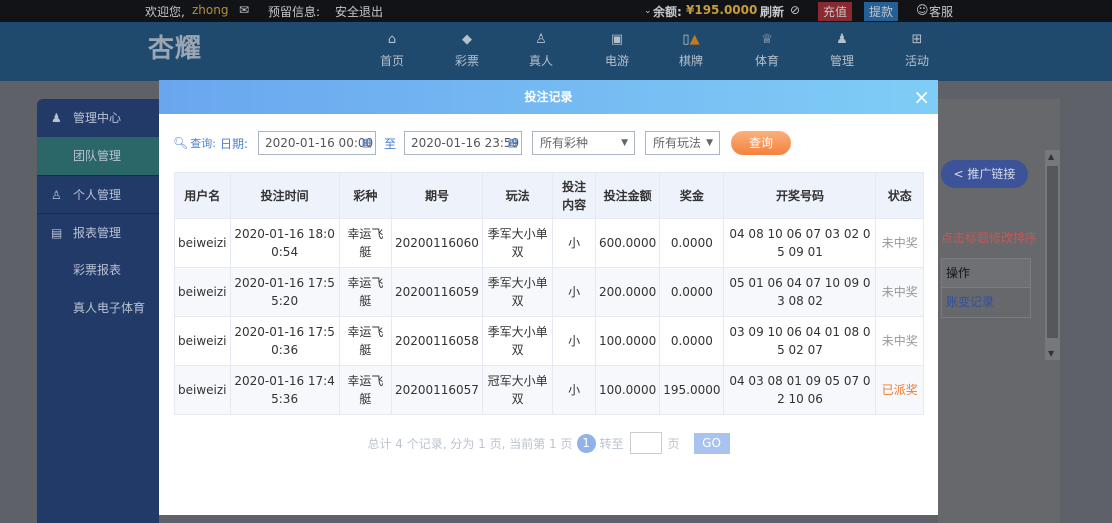 This screenshot has width=1112, height=523. I want to click on home-icon: ⌂, so click(392, 39).